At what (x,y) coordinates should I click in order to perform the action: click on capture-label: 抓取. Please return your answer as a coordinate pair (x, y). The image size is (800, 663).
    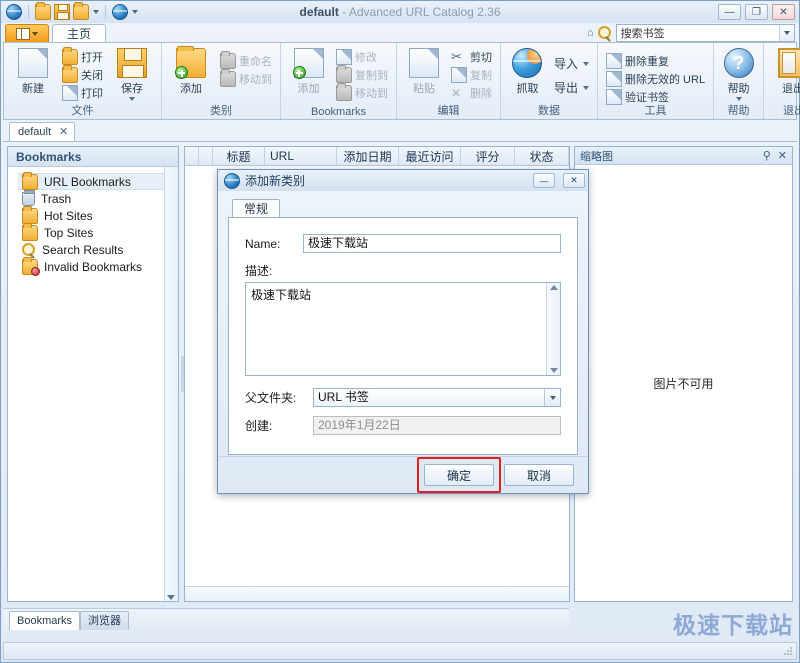
    Looking at the image, I should click on (527, 89).